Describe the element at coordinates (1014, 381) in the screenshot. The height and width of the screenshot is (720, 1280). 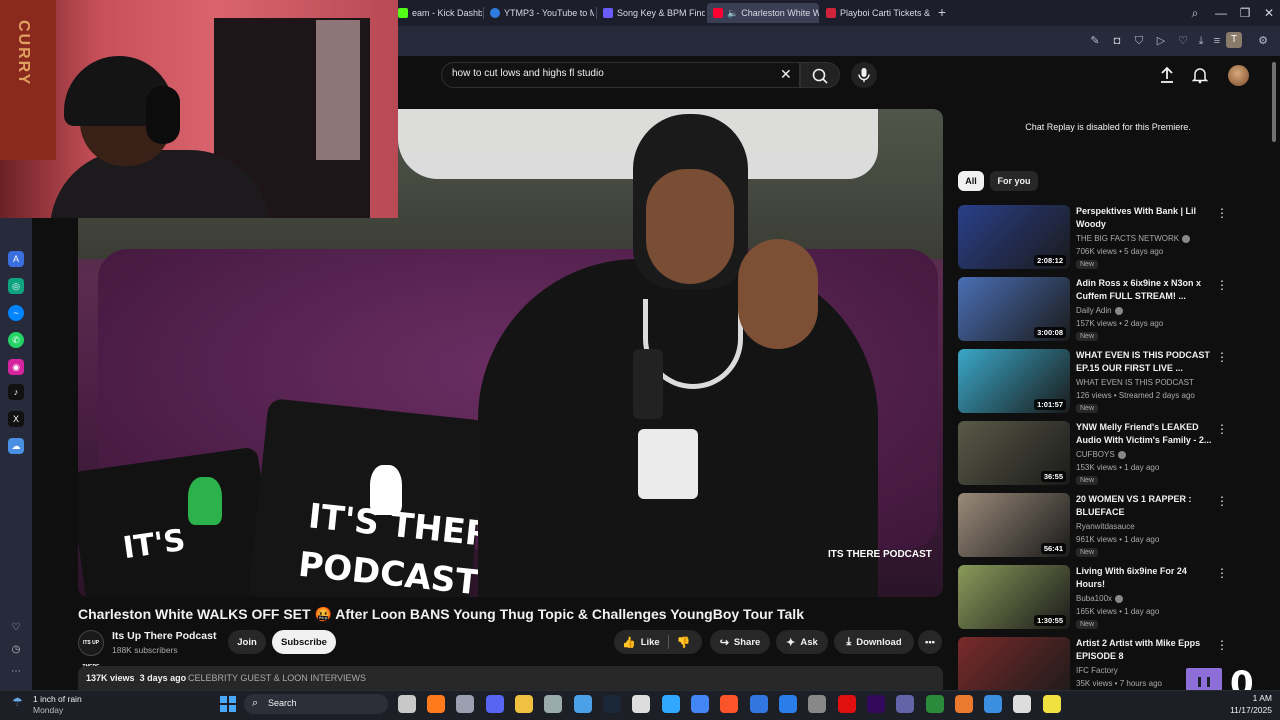
I see `video-thumbnail: 1:01:57` at that location.